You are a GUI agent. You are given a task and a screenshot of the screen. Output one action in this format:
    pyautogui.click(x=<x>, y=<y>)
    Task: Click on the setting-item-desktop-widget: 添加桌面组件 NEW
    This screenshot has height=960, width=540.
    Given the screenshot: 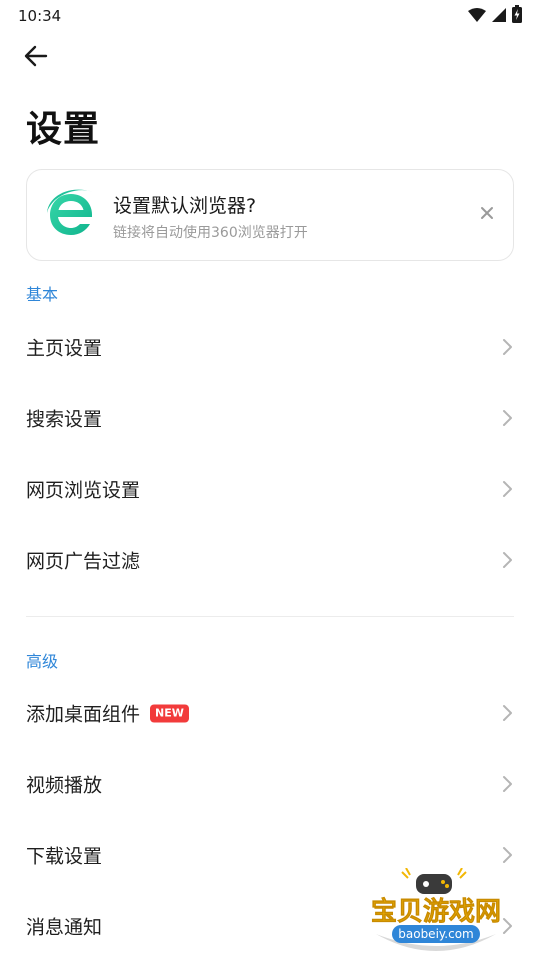 What is the action you would take?
    pyautogui.click(x=270, y=713)
    